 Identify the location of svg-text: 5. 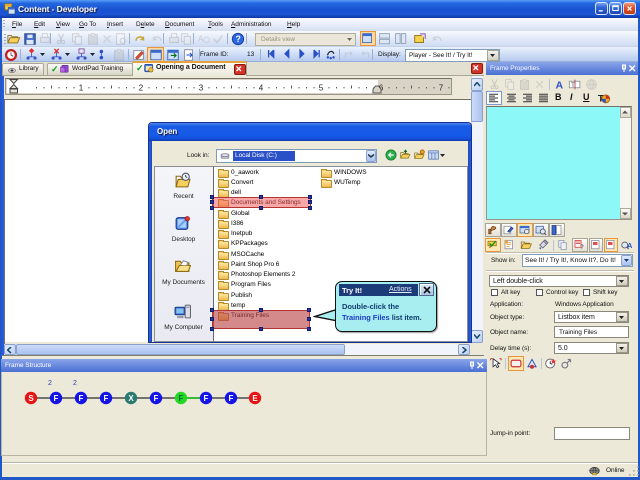
(321, 88).